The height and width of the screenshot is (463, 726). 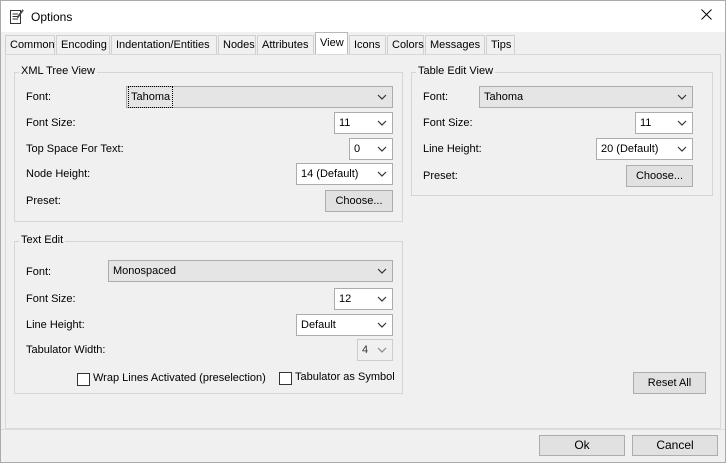 What do you see at coordinates (365, 350) in the screenshot?
I see `select-value: 4` at bounding box center [365, 350].